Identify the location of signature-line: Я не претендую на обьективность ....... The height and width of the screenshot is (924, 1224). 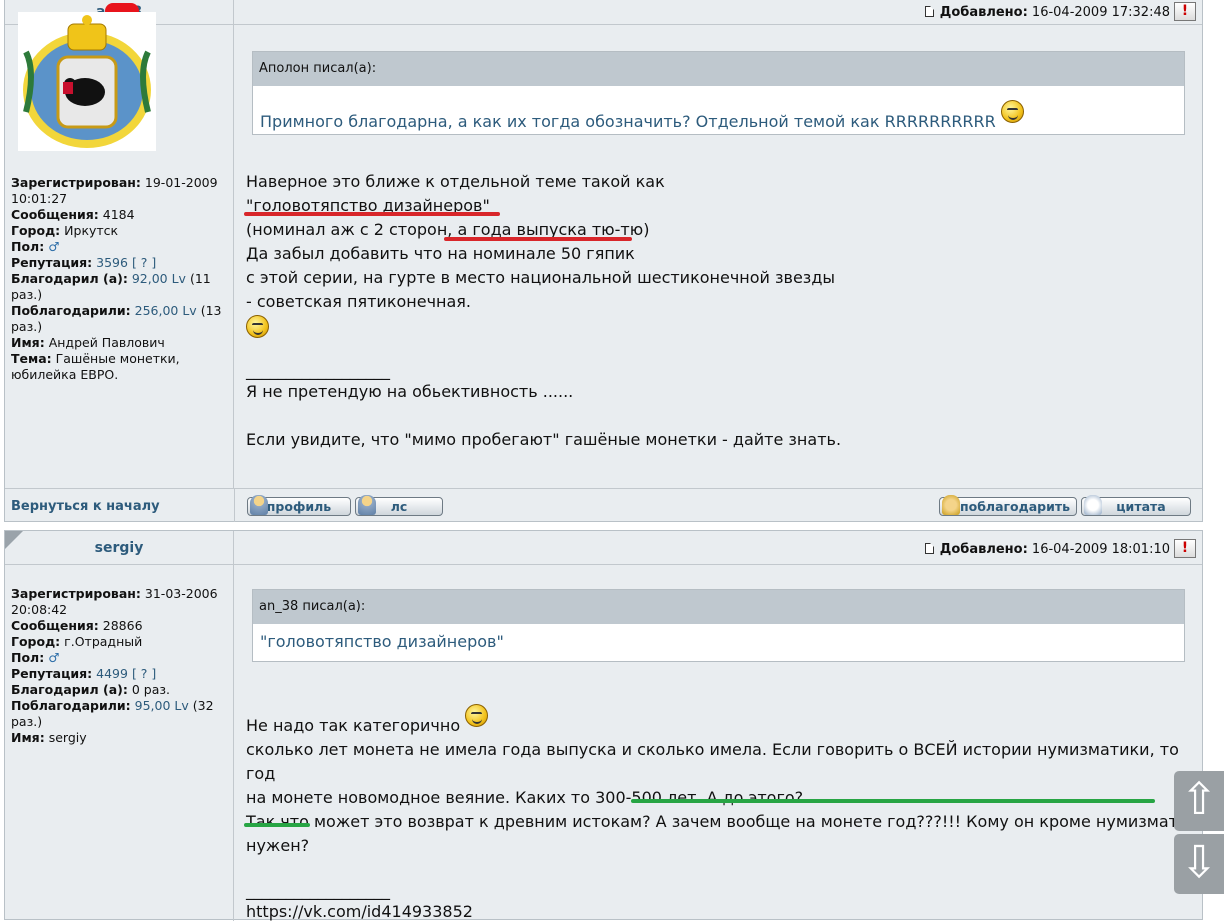
(410, 391).